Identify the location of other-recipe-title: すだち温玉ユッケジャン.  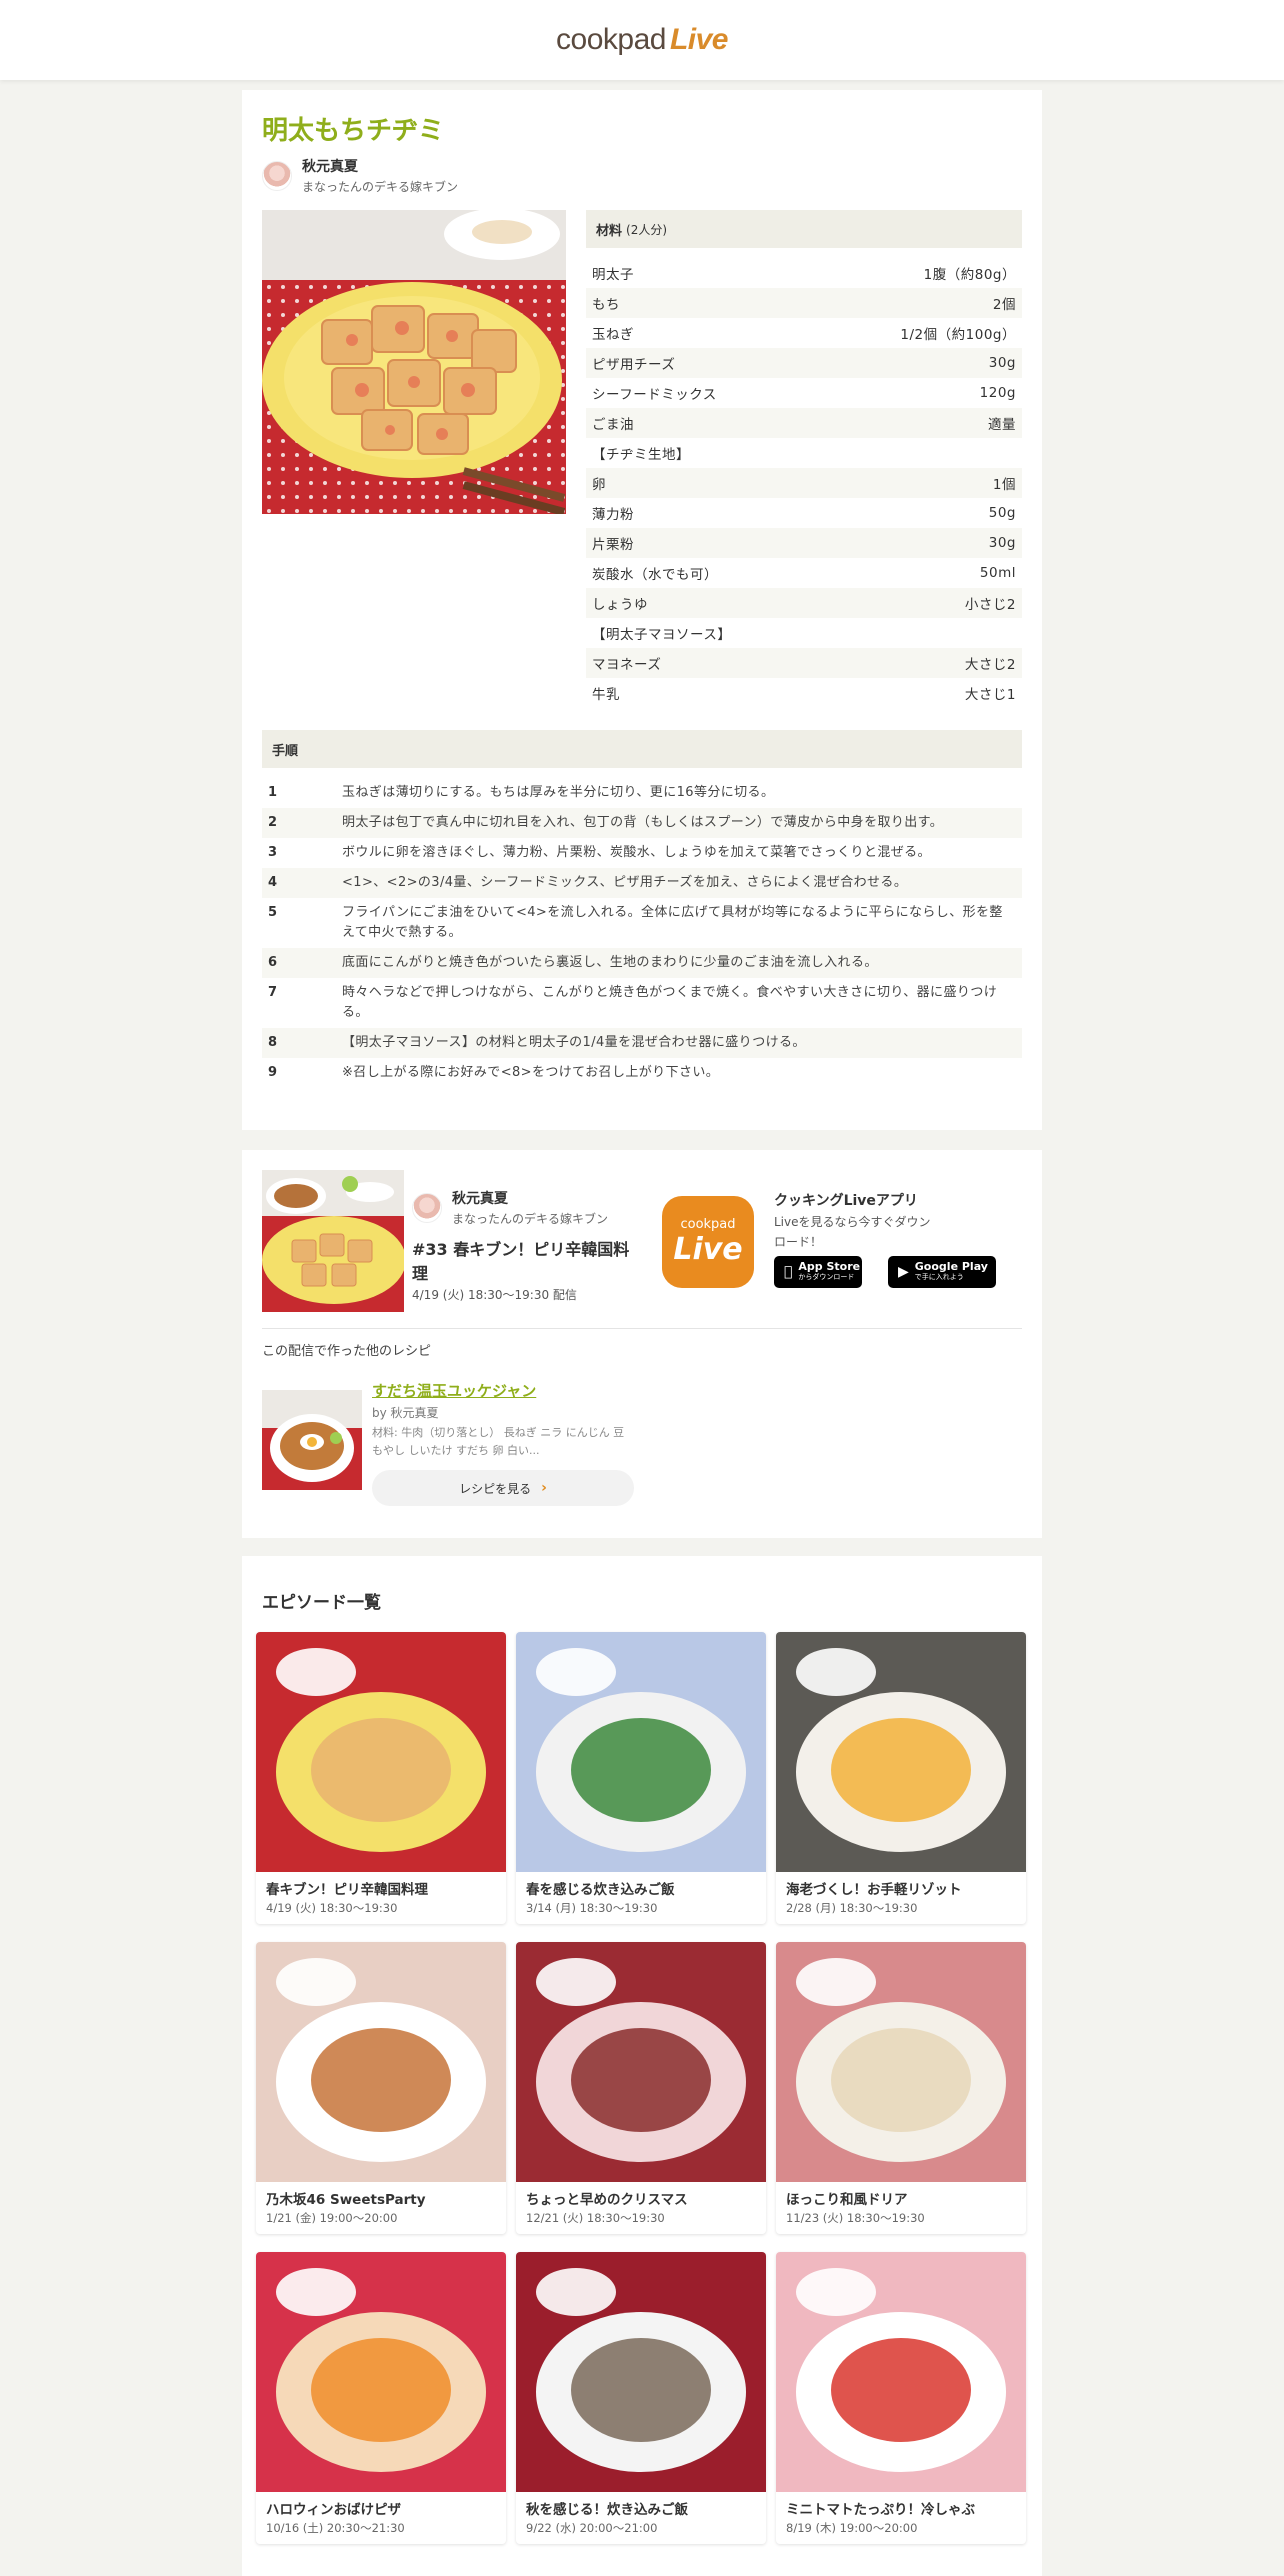
(454, 1390).